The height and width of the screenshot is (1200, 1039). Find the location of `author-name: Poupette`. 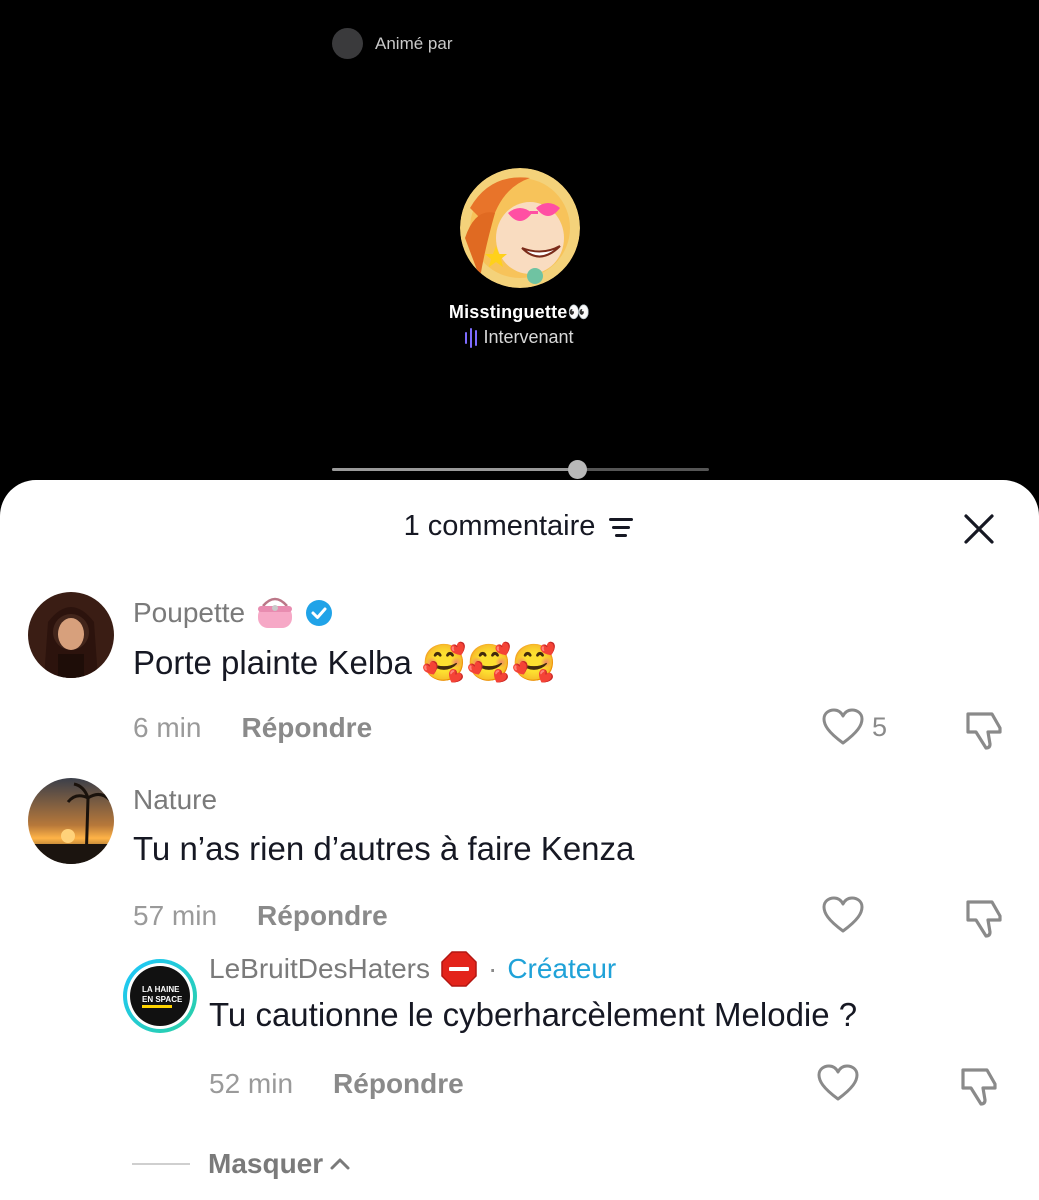

author-name: Poupette is located at coordinates (189, 612).